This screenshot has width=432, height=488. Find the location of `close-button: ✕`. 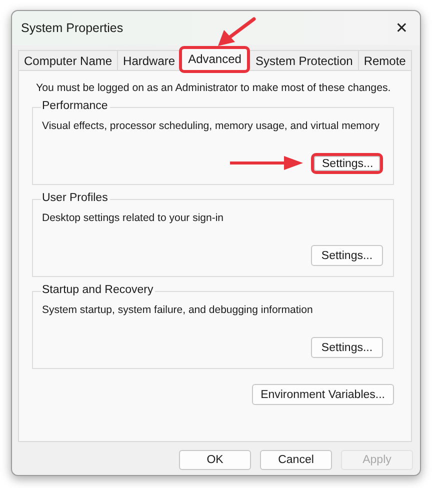

close-button: ✕ is located at coordinates (401, 28).